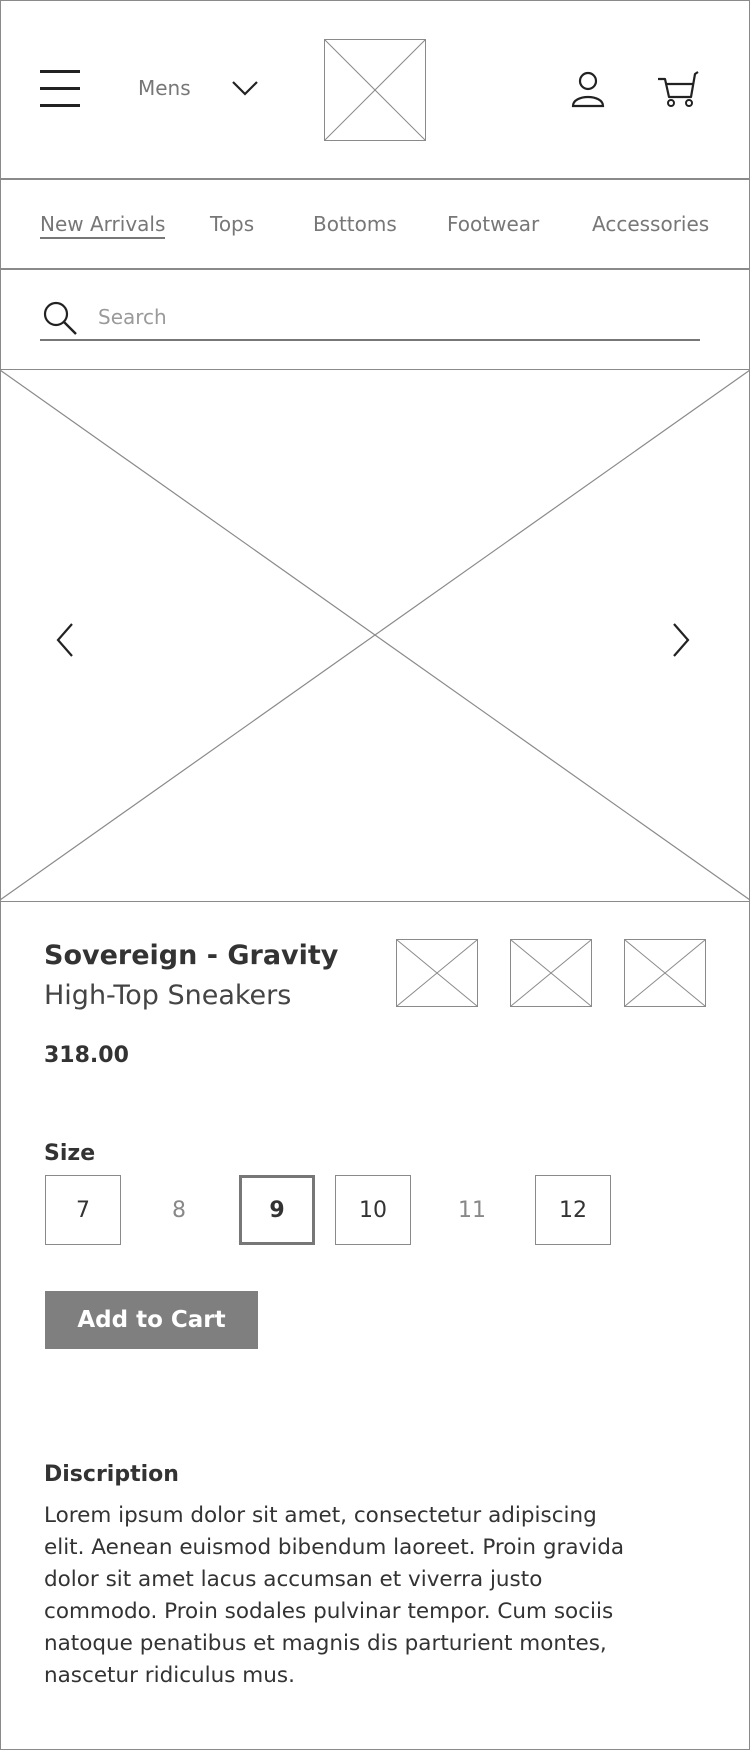 This screenshot has height=1750, width=750. I want to click on chevron-left-icon, so click(67, 640).